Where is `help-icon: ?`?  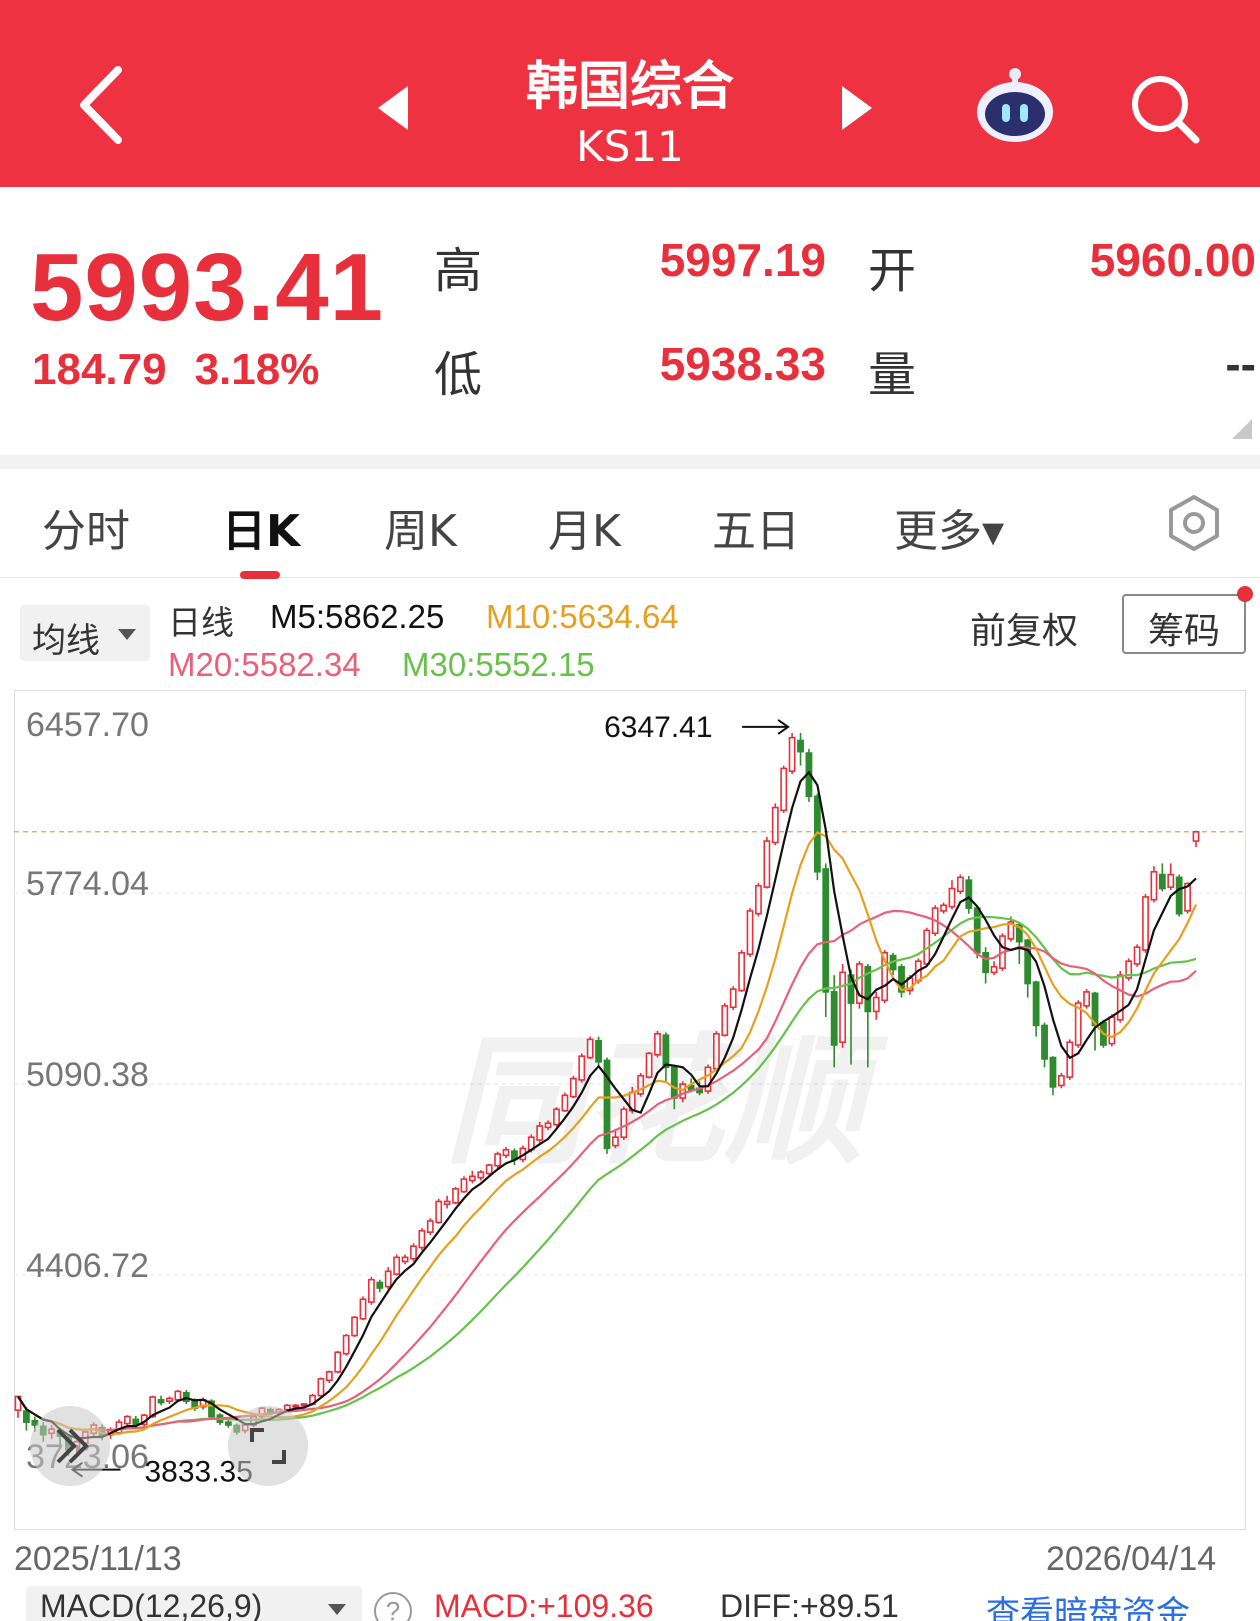 help-icon: ? is located at coordinates (393, 1606).